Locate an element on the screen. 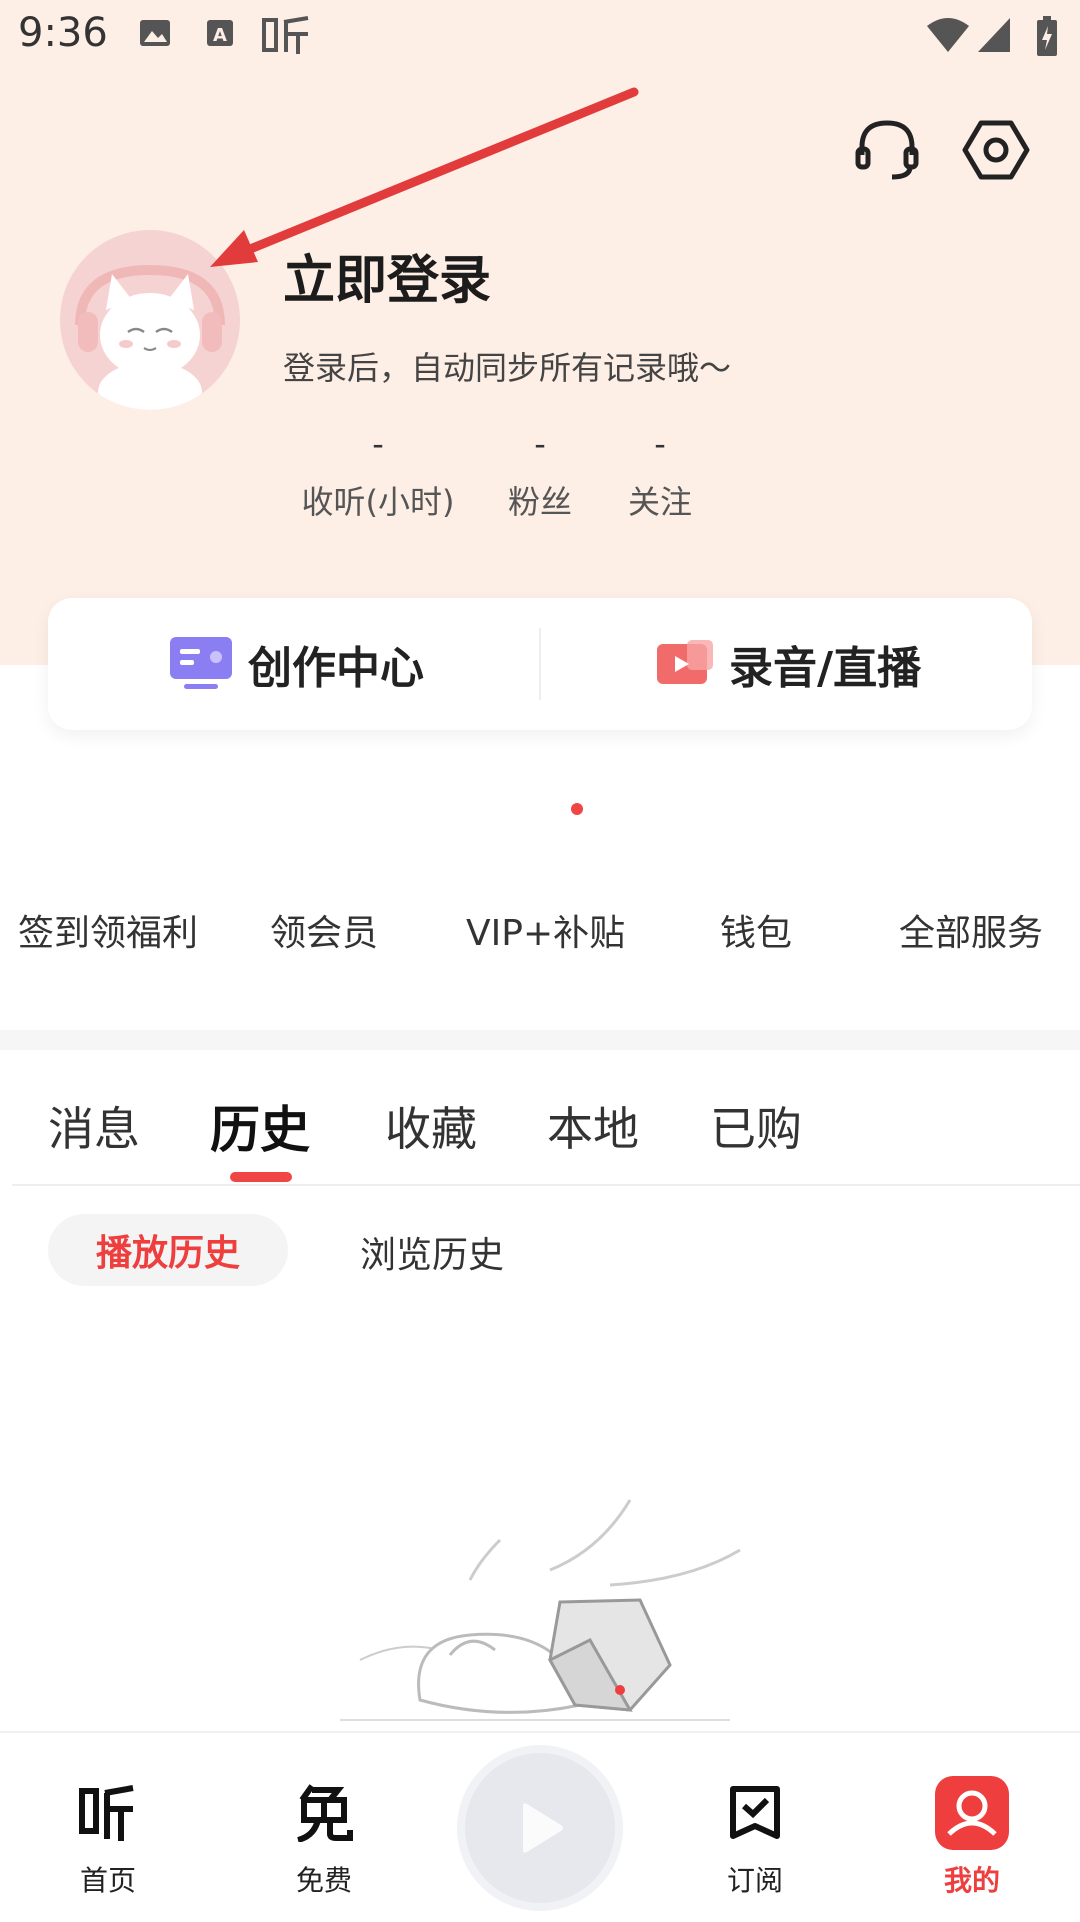 This screenshot has height=1922, width=1080. battery-icon is located at coordinates (1047, 36).